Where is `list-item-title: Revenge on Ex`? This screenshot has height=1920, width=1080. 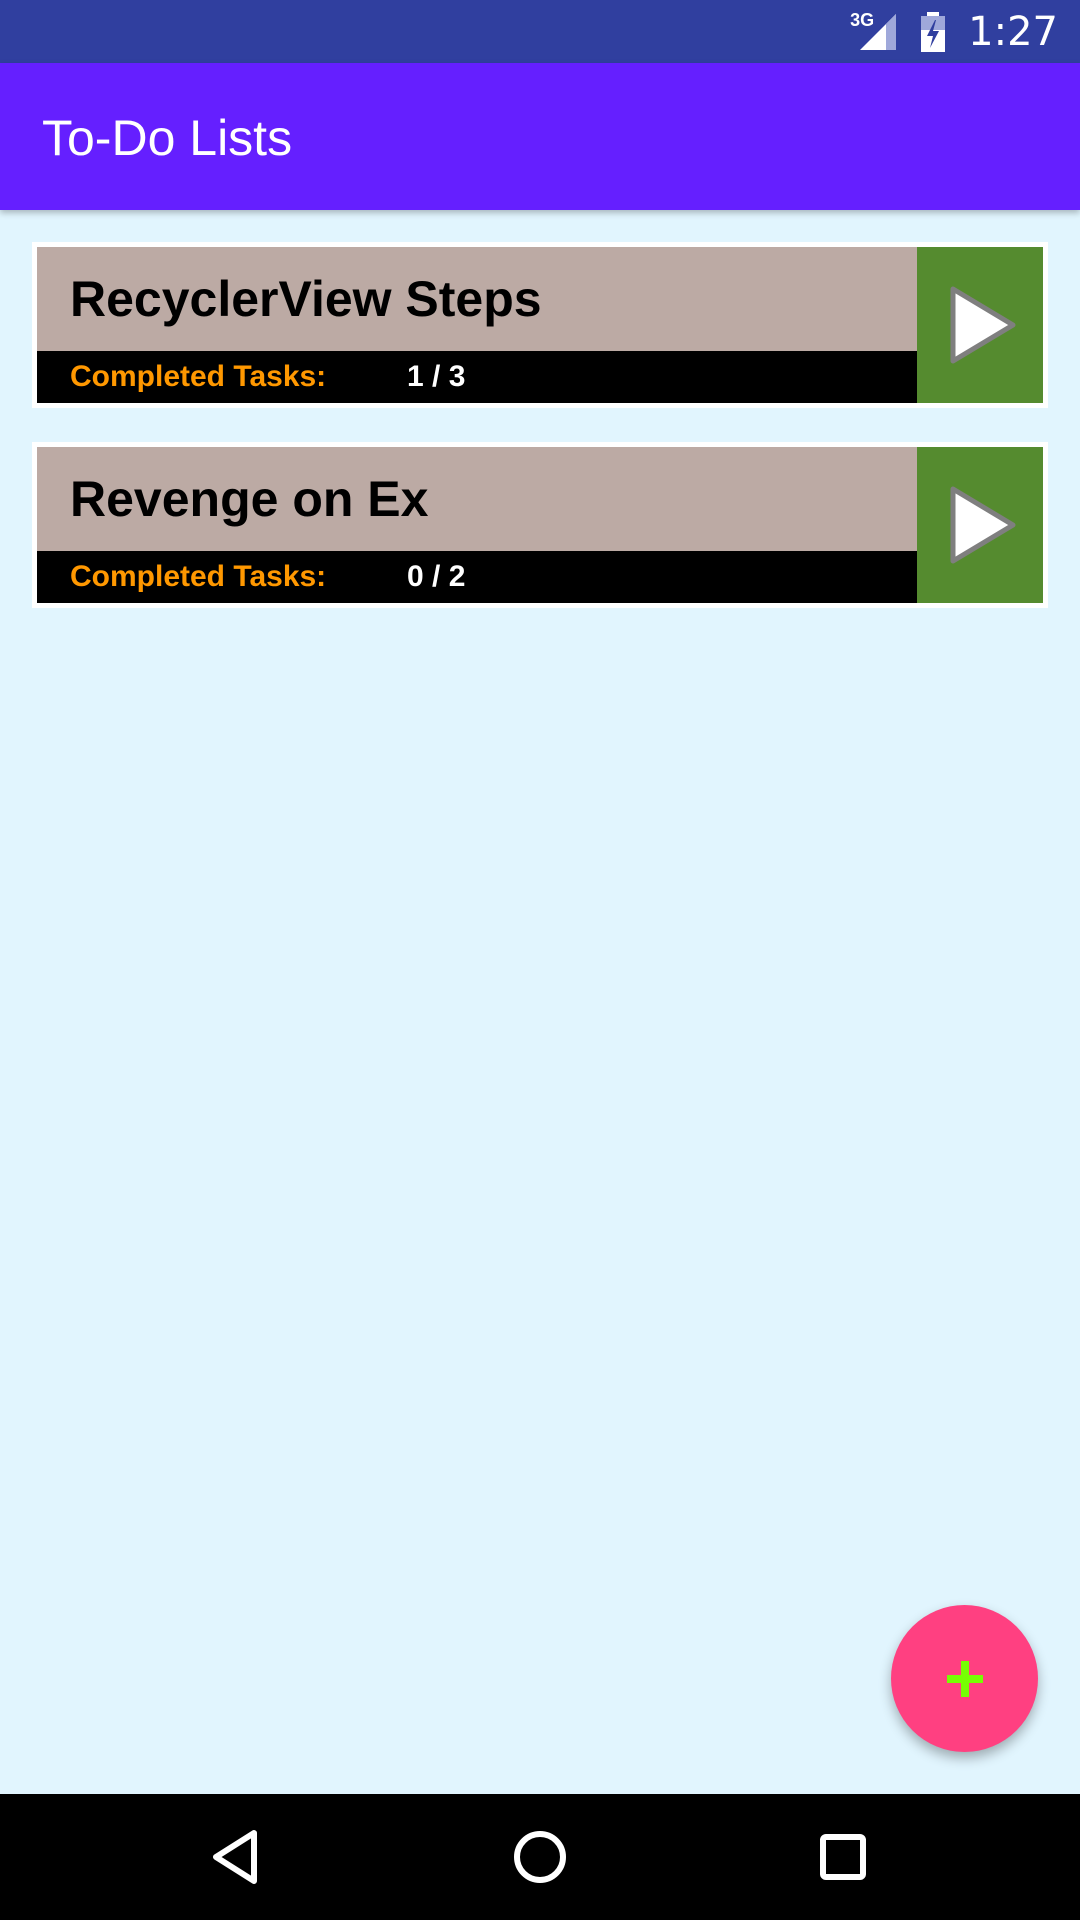
list-item-title: Revenge on Ex is located at coordinates (249, 499).